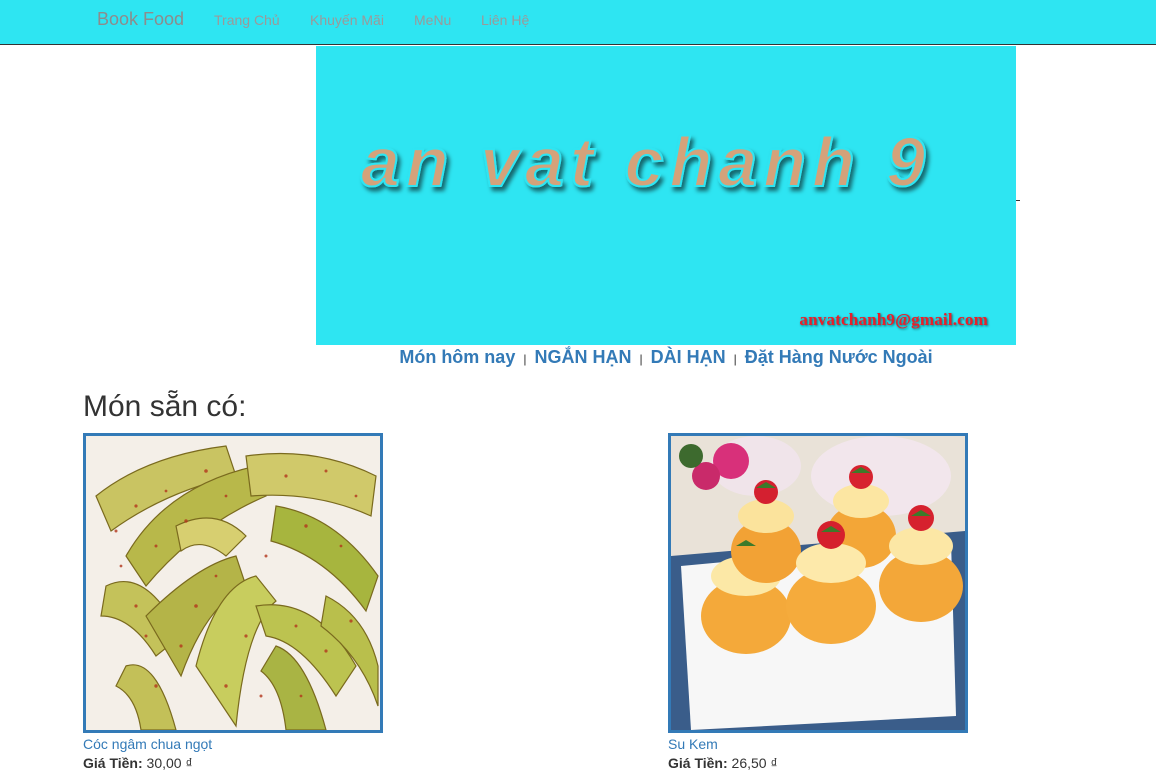 Image resolution: width=1156 pixels, height=778 pixels. Describe the element at coordinates (165, 406) in the screenshot. I see `section-title: Món sẵn có:` at that location.